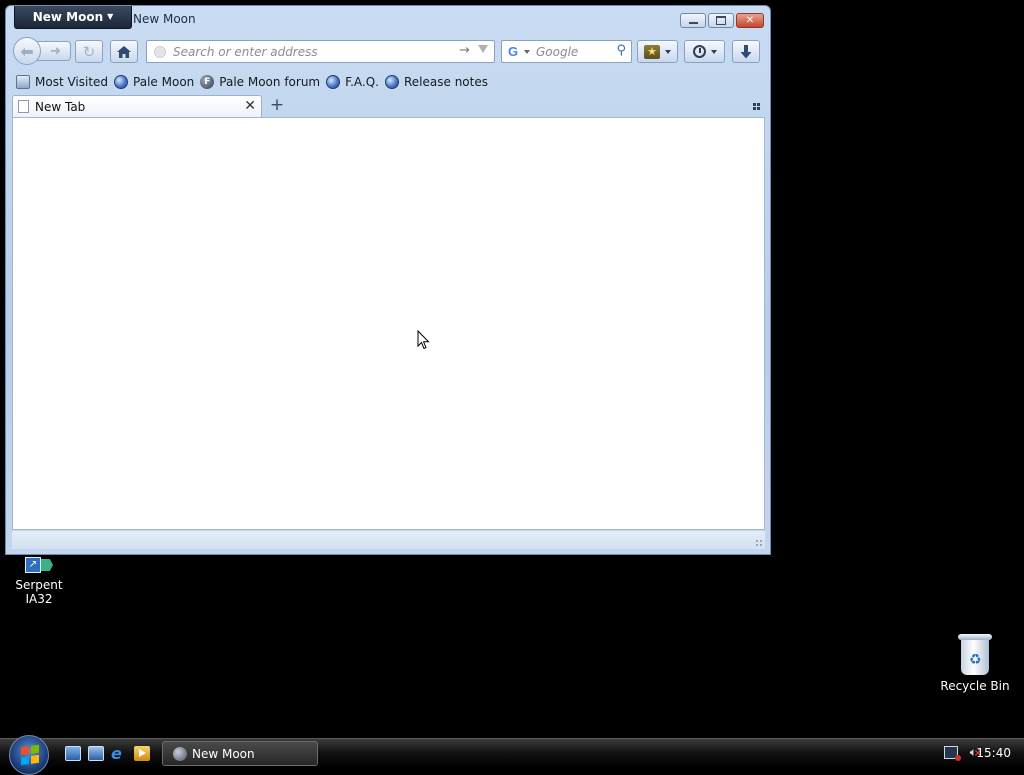 Image resolution: width=1024 pixels, height=775 pixels. I want to click on system-tray: 🔈︎ 15:40, so click(974, 753).